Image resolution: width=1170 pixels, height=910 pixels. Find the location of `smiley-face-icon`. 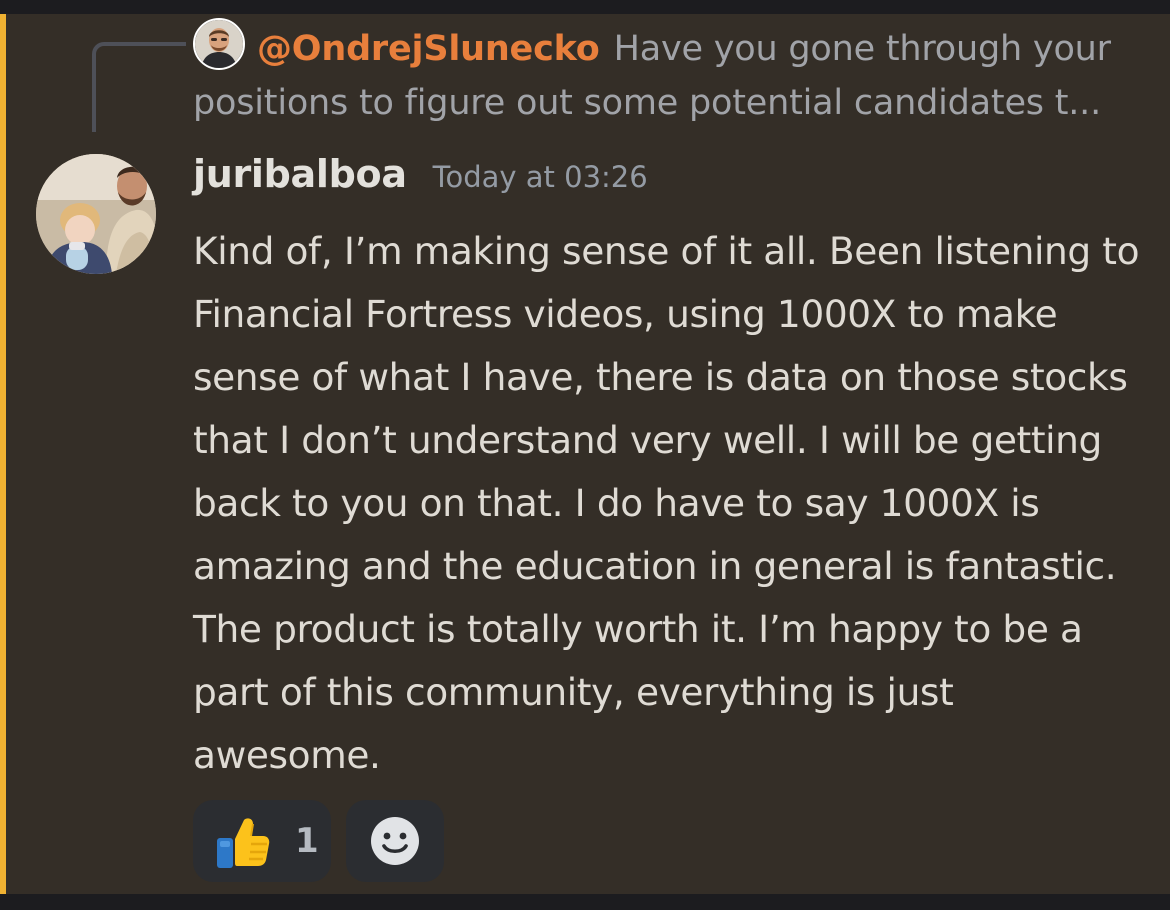

smiley-face-icon is located at coordinates (395, 841).